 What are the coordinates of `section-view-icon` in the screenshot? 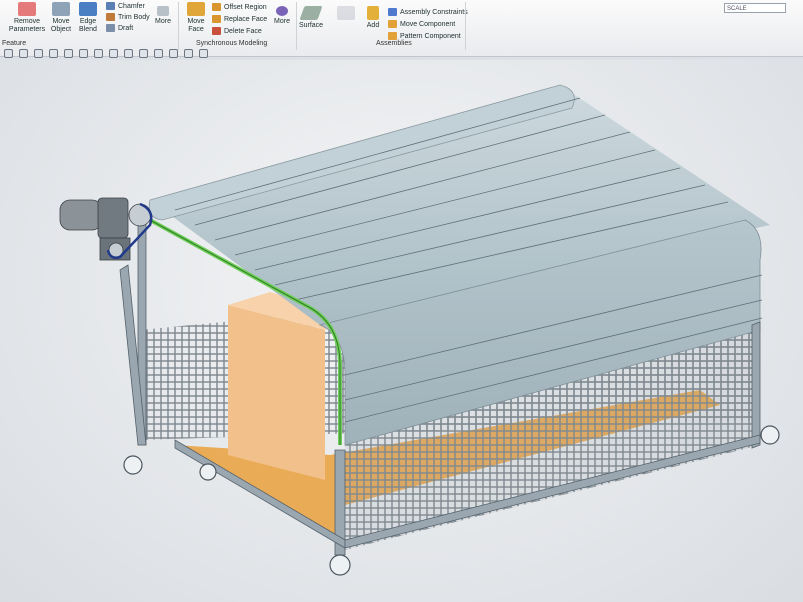 It's located at (173, 53).